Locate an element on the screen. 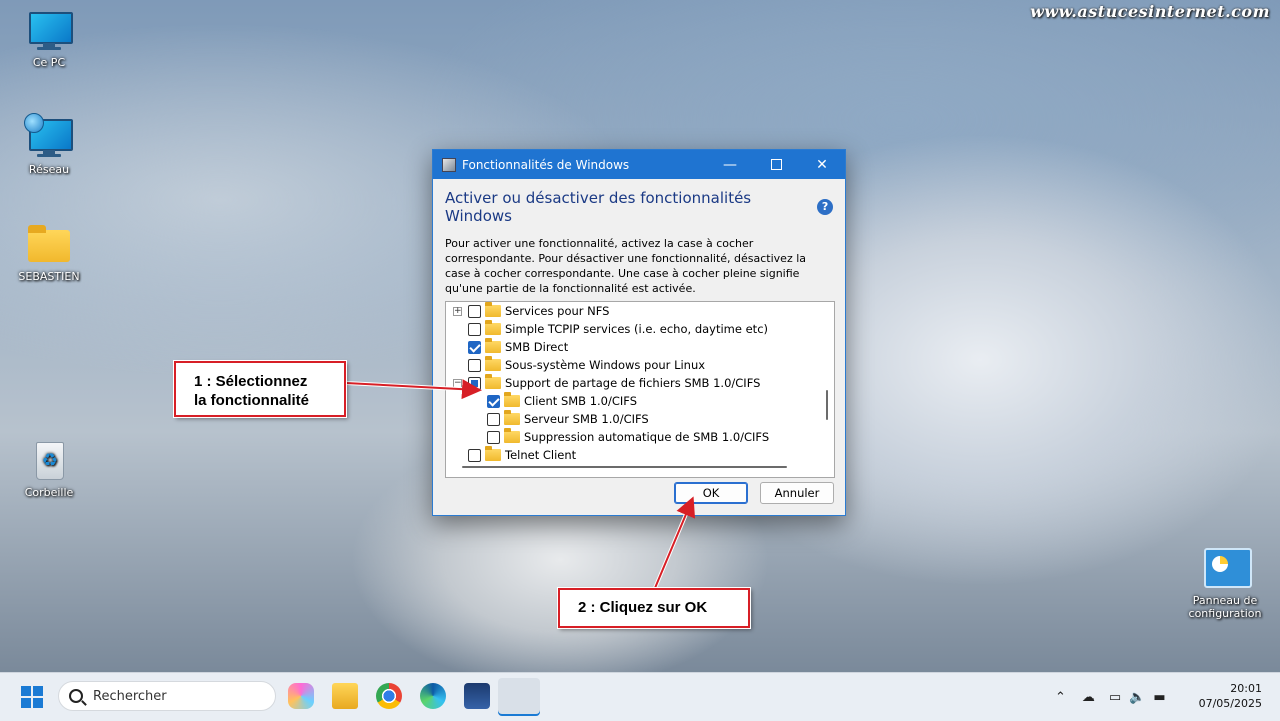 This screenshot has height=721, width=1280. system-clock: 20:01 07/05/2025 is located at coordinates (1230, 696).